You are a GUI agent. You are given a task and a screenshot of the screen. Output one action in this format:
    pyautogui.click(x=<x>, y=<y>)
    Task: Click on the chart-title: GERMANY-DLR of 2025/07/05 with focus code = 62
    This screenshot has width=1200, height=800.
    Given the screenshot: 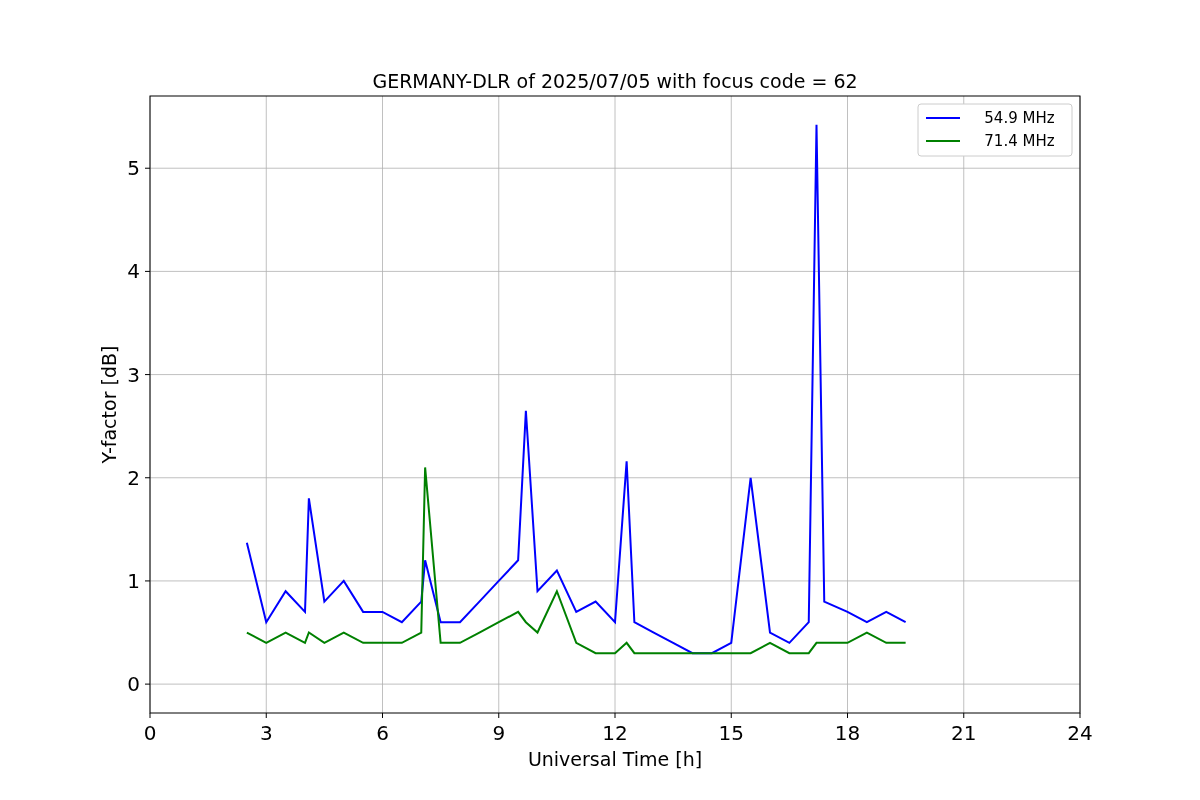 What is the action you would take?
    pyautogui.click(x=615, y=81)
    